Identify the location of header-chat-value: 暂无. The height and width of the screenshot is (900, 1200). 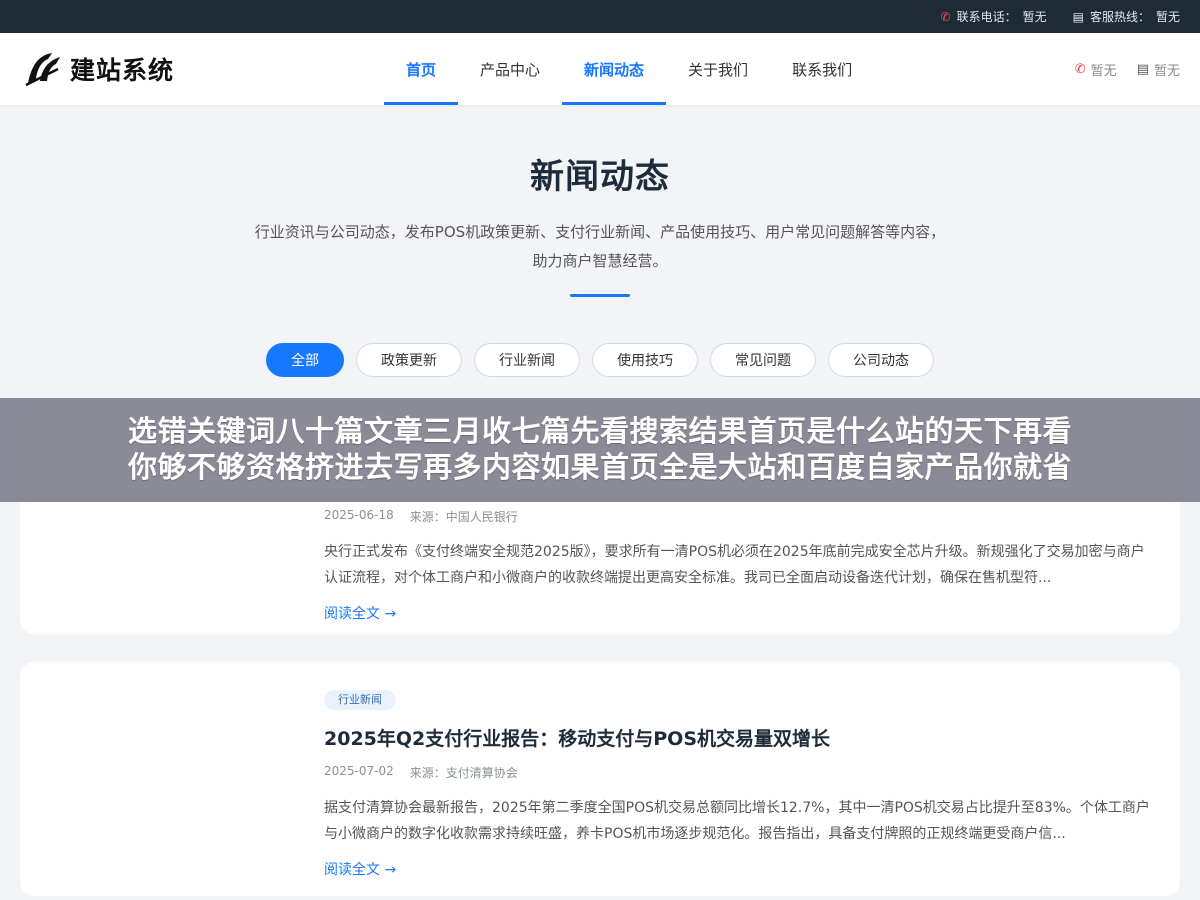
(1166, 71).